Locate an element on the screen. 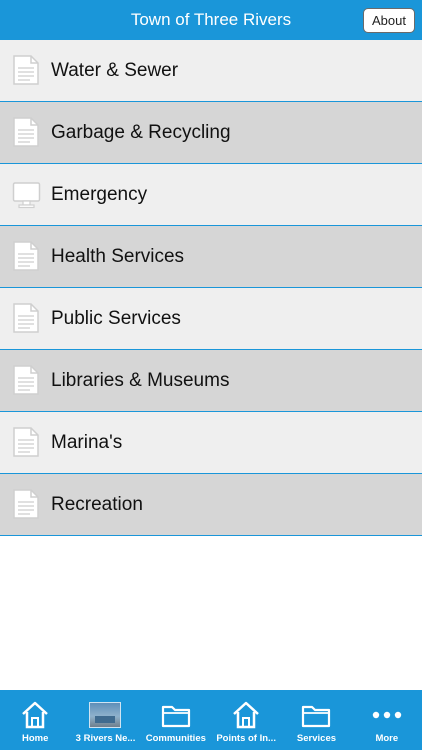  menu-item-public-services: Public Services is located at coordinates (211, 319).